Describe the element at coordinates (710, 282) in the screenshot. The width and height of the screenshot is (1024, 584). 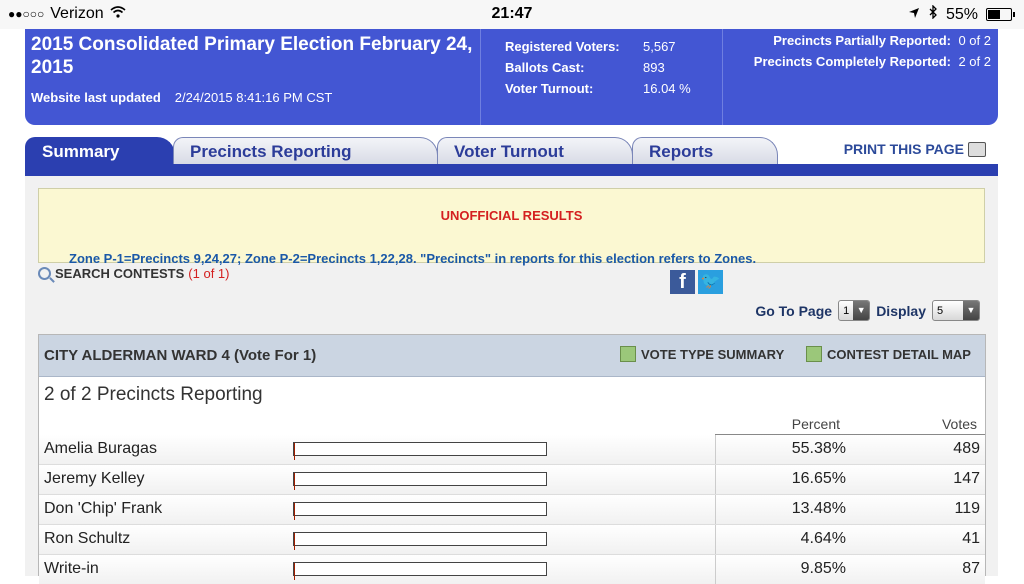
I see `twitter-icon: 🐦` at that location.